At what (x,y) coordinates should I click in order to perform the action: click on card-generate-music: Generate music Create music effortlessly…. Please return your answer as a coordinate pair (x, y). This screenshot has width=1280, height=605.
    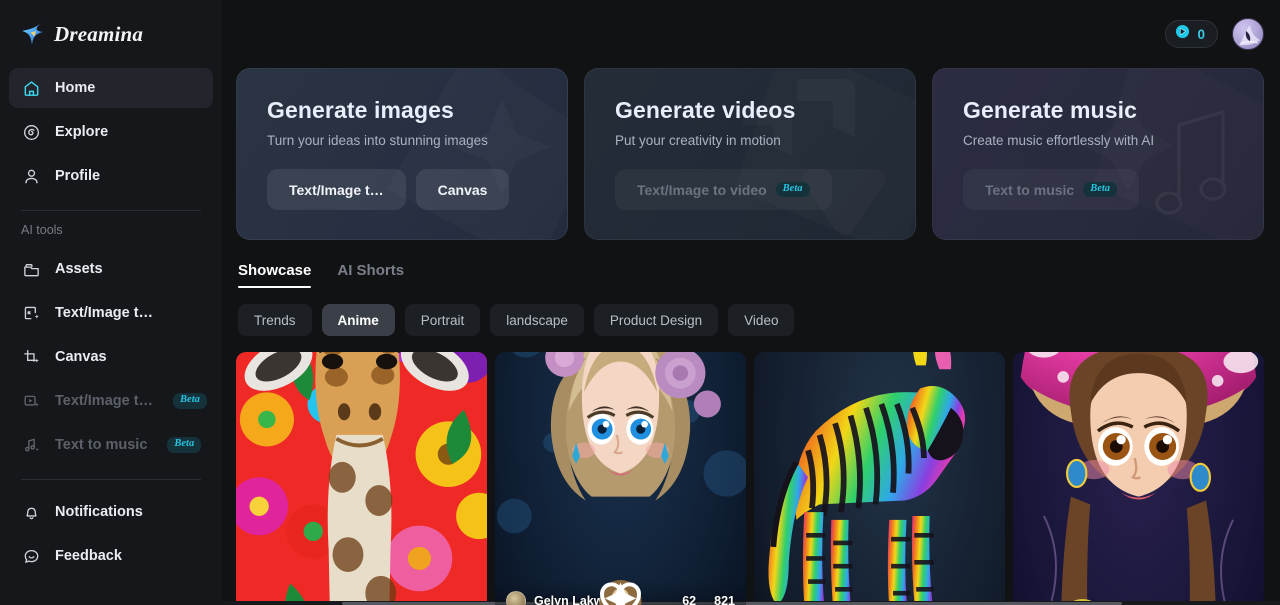
    Looking at the image, I should click on (1098, 154).